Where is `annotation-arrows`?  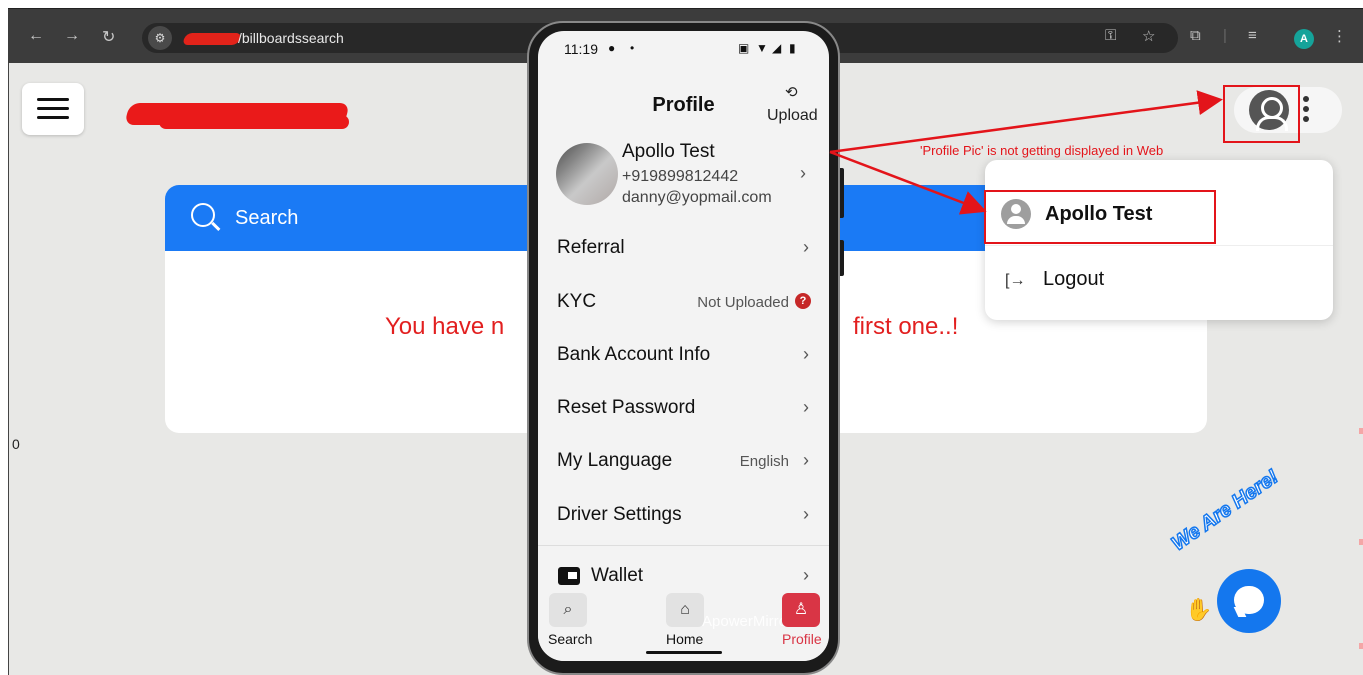 annotation-arrows is located at coordinates (1026, 152).